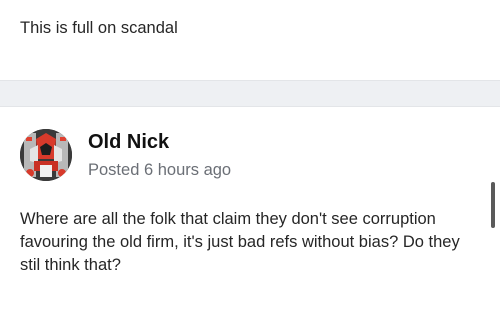 This screenshot has width=500, height=319. I want to click on post-timestamp: Posted 6 hours ago, so click(160, 170).